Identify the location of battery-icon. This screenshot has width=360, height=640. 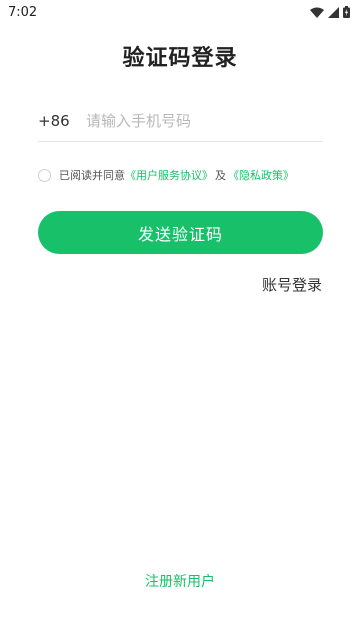
(346, 12).